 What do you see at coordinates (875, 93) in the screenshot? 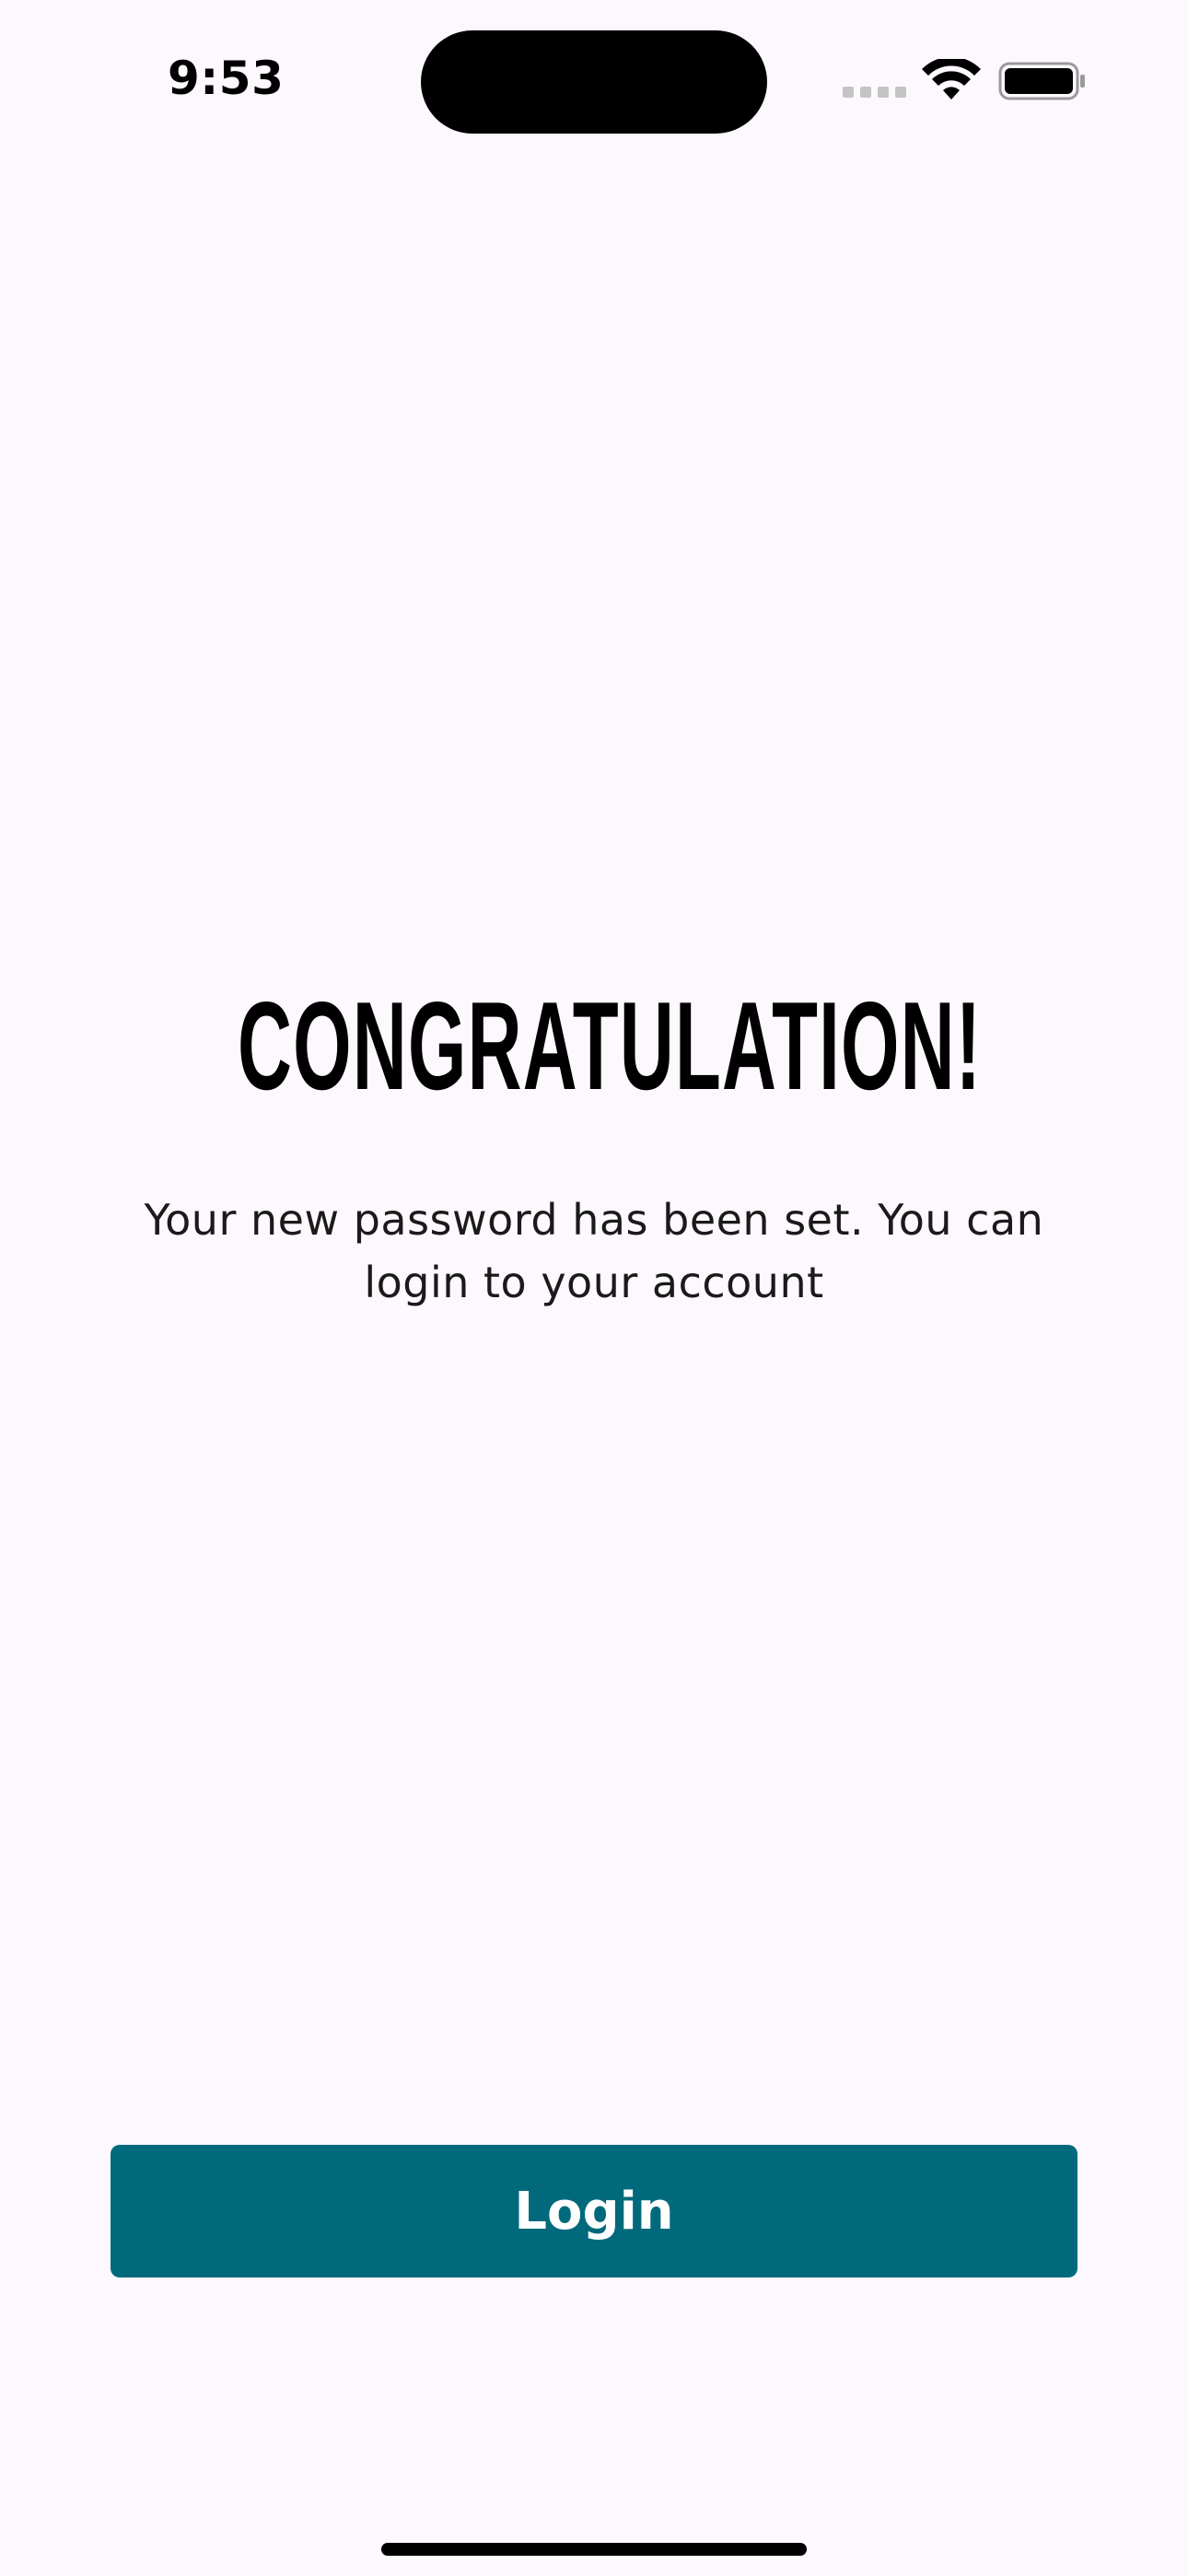
I see `signal-icon` at bounding box center [875, 93].